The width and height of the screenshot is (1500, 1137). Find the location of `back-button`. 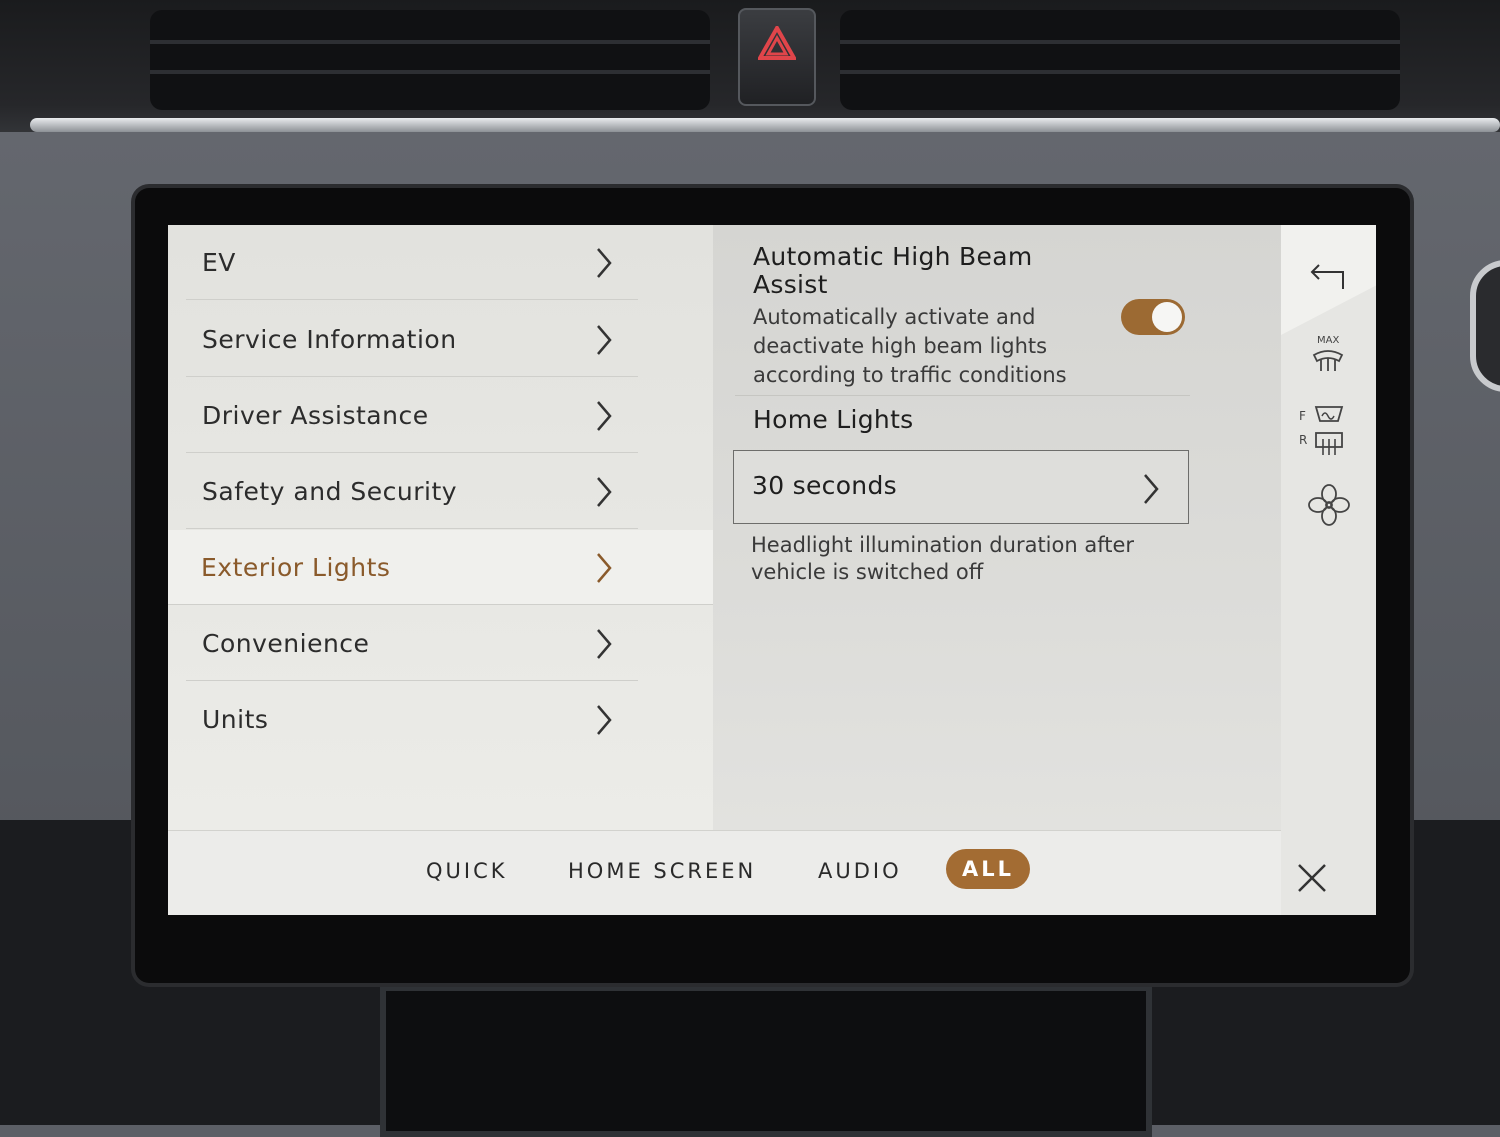

back-button is located at coordinates (1328, 280).